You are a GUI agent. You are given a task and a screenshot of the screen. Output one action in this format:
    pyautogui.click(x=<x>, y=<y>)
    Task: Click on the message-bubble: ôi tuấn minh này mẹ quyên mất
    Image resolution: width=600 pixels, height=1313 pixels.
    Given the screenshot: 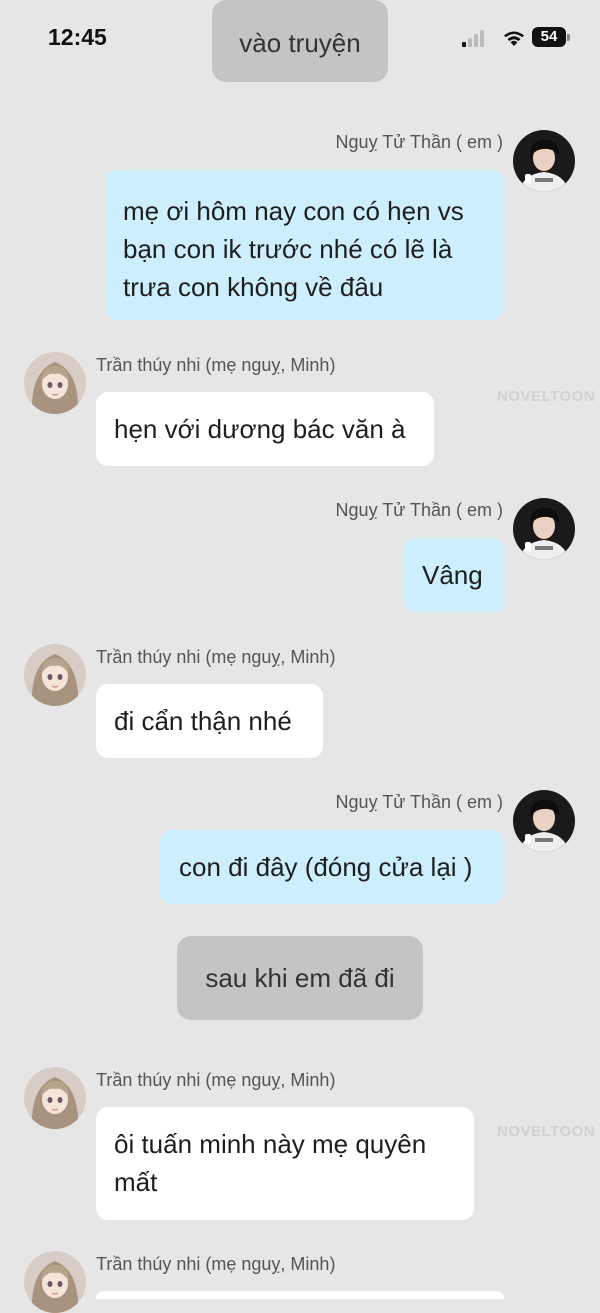 What is the action you would take?
    pyautogui.click(x=285, y=1163)
    